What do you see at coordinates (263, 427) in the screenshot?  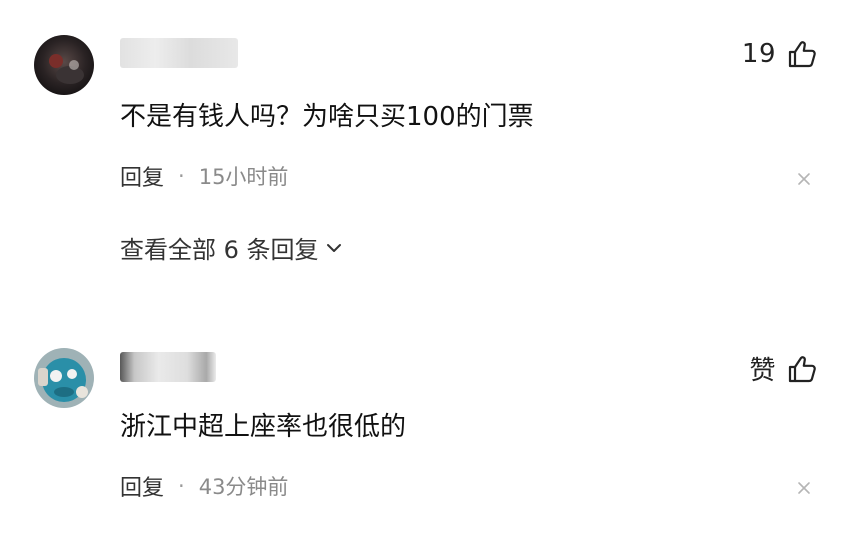 I see `comment-text: 浙江中超上座率也很低的` at bounding box center [263, 427].